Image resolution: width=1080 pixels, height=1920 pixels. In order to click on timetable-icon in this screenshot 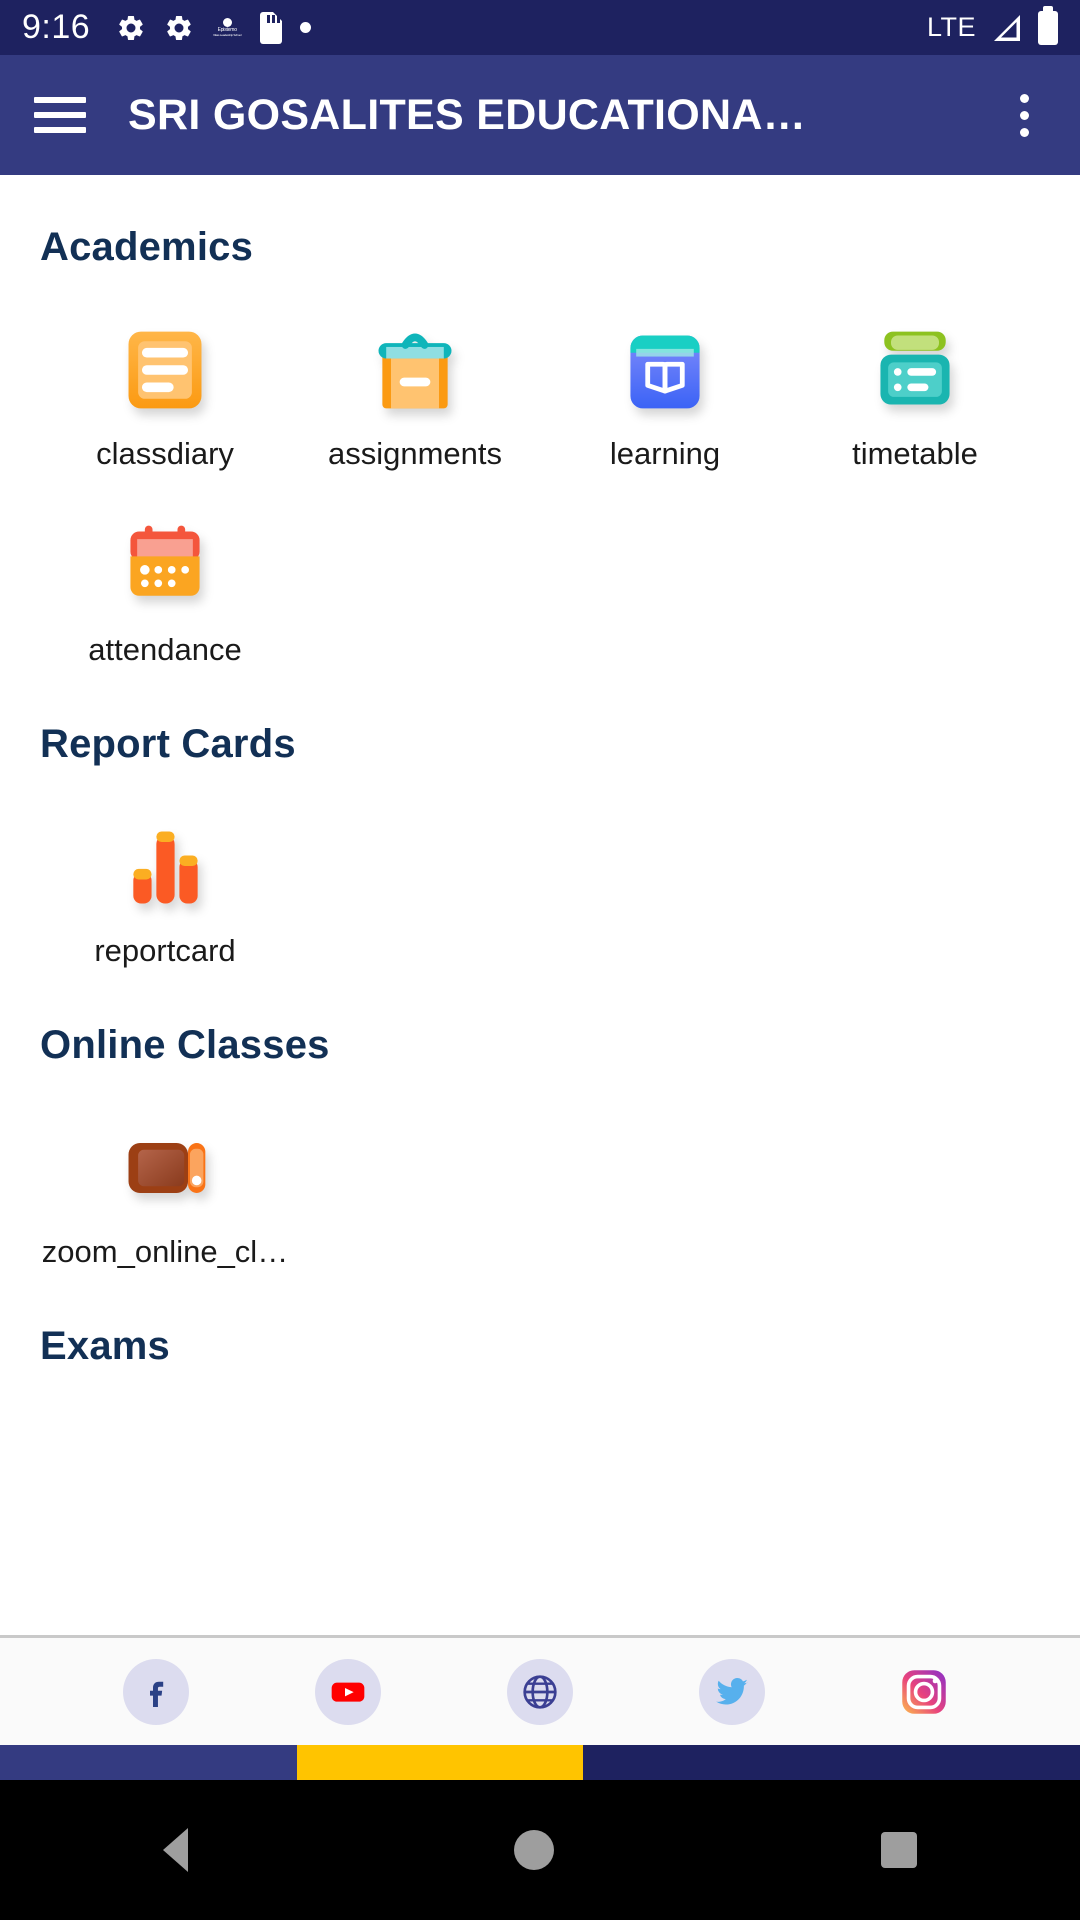, I will do `click(915, 370)`.